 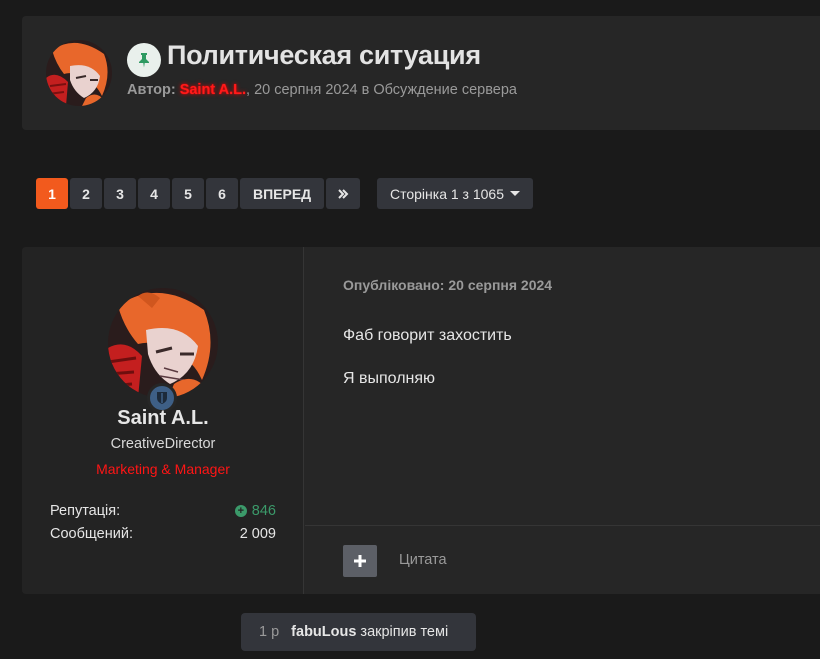 I want to click on double-chevron-right-icon, so click(x=343, y=193).